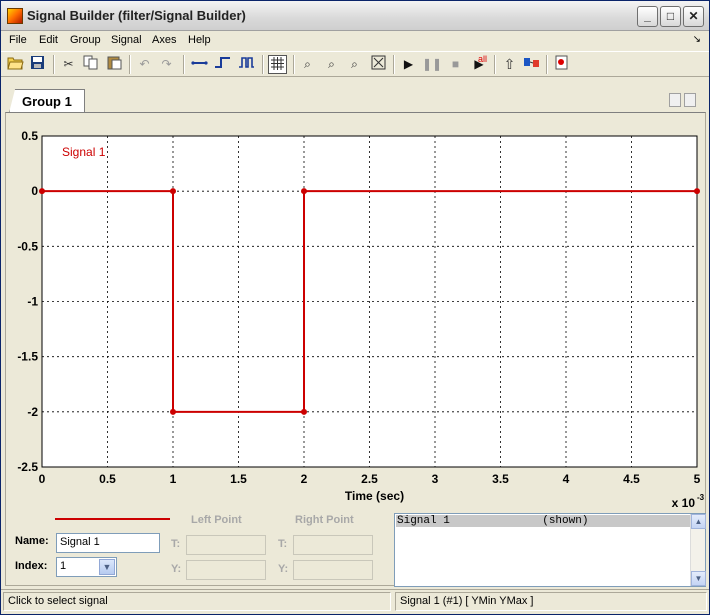 The height and width of the screenshot is (615, 710). I want to click on menu-overflow-icon: ↘, so click(697, 39).